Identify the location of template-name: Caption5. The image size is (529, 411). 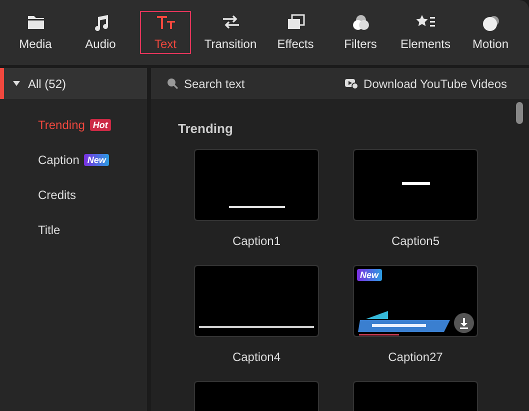
(415, 241).